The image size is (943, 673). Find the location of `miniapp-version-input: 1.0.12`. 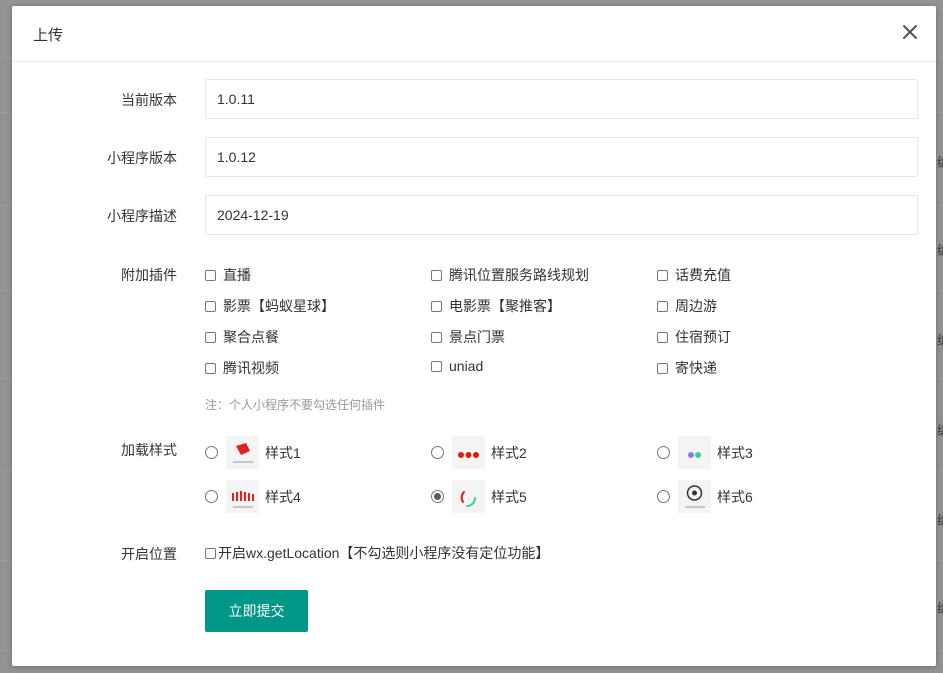

miniapp-version-input: 1.0.12 is located at coordinates (561, 157).